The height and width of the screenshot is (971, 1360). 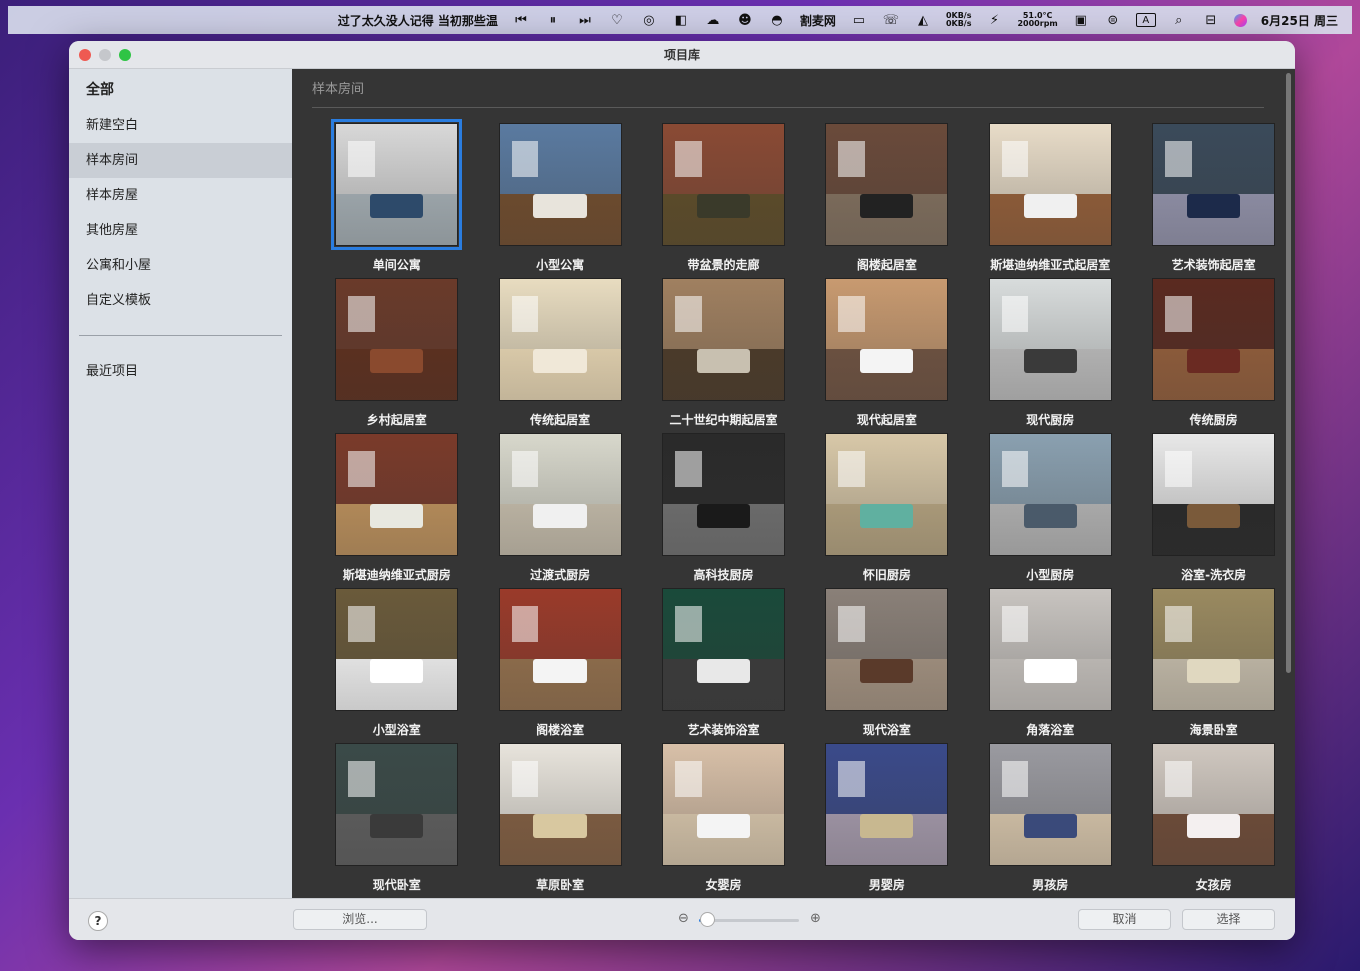 What do you see at coordinates (180, 265) in the screenshot?
I see `sidebar-item-apartments-cabins: 公寓和小屋` at bounding box center [180, 265].